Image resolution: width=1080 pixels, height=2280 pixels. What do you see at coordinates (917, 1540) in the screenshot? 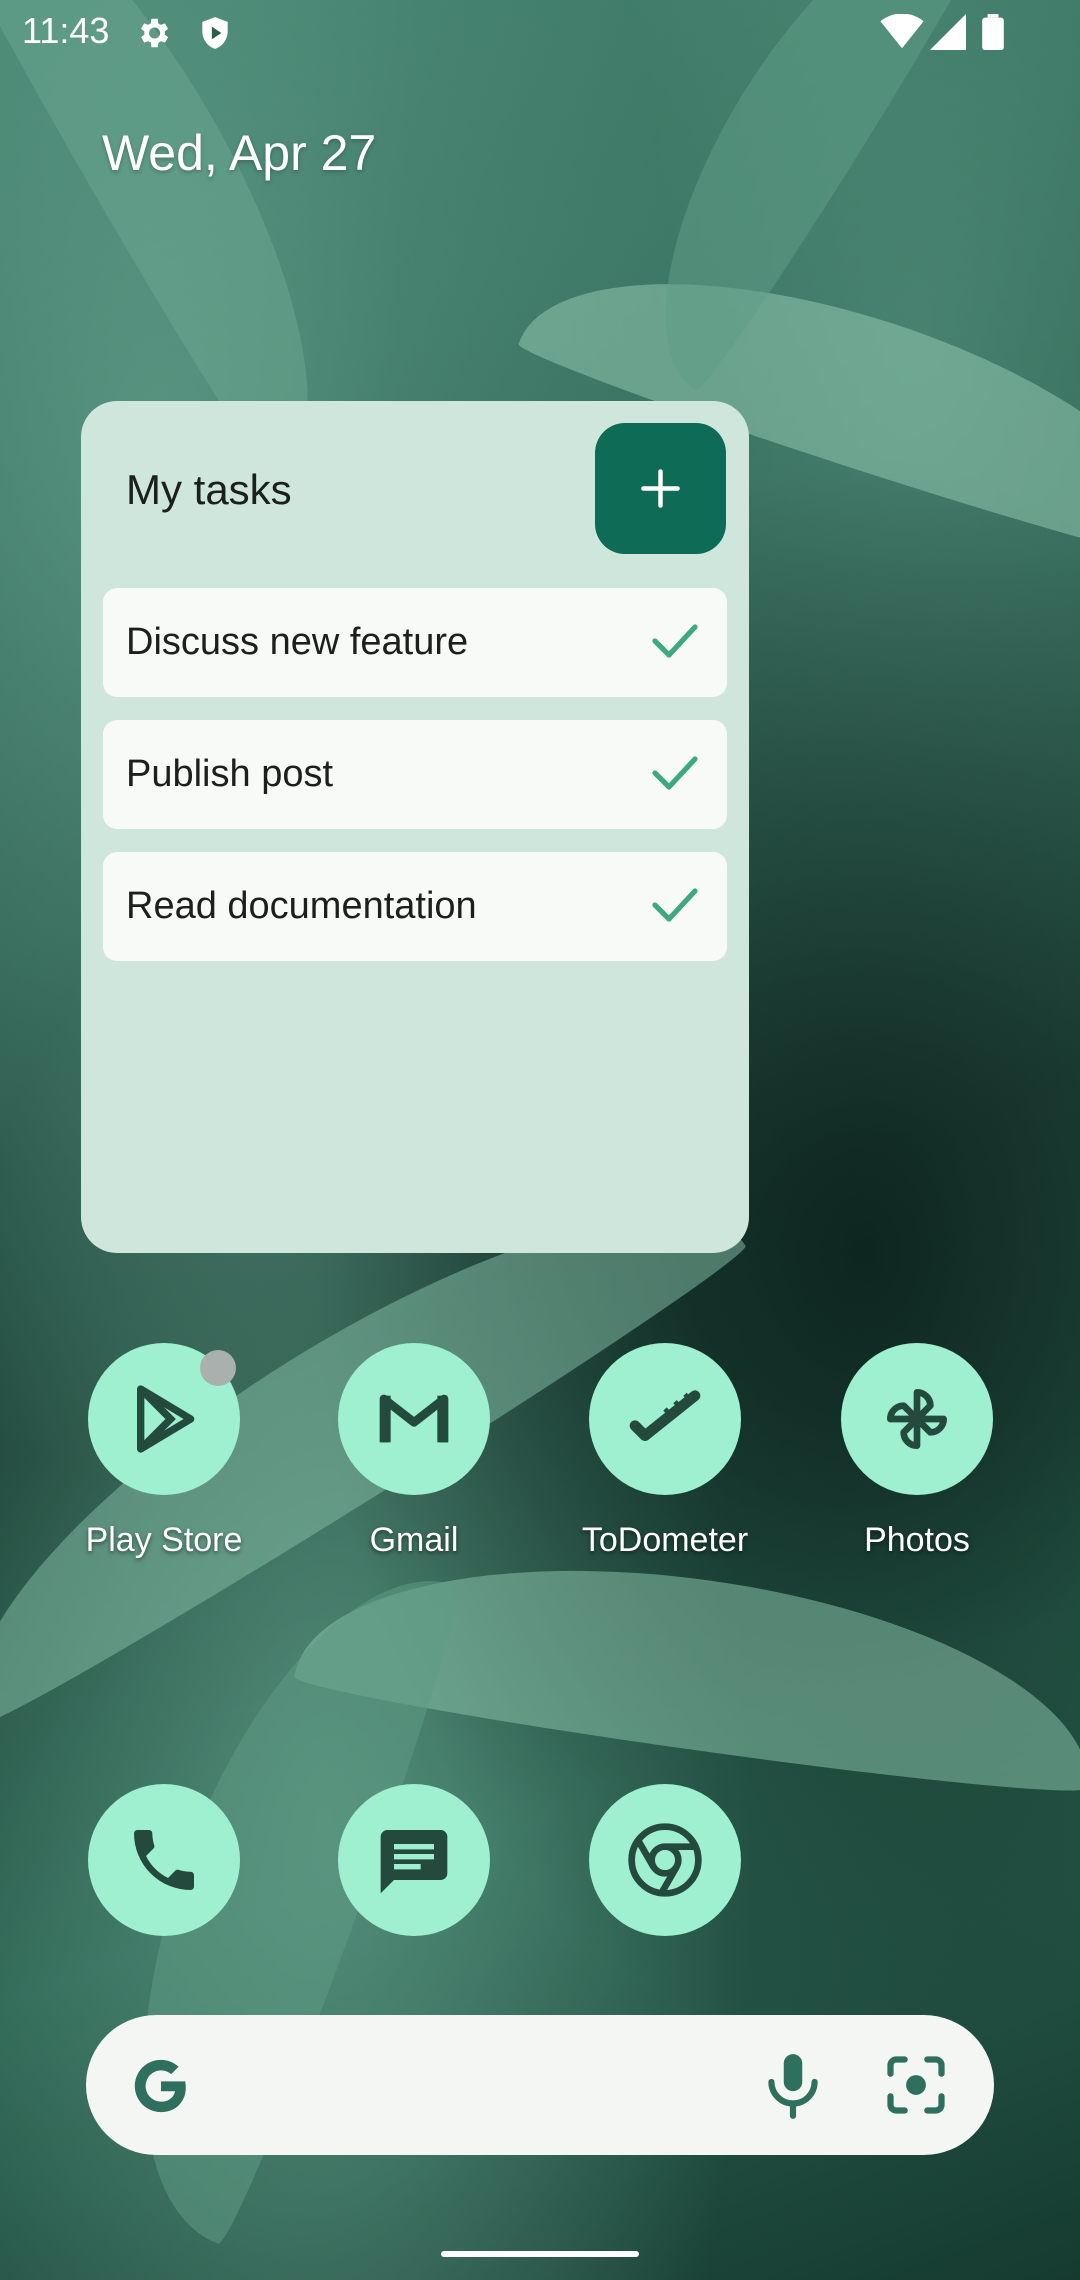
I see `app-label: Photos` at bounding box center [917, 1540].